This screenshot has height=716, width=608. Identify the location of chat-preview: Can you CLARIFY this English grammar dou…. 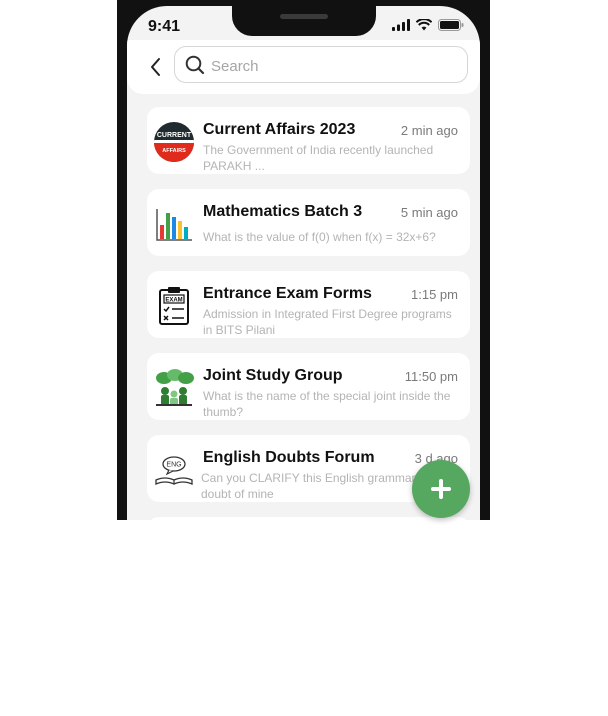
(308, 486).